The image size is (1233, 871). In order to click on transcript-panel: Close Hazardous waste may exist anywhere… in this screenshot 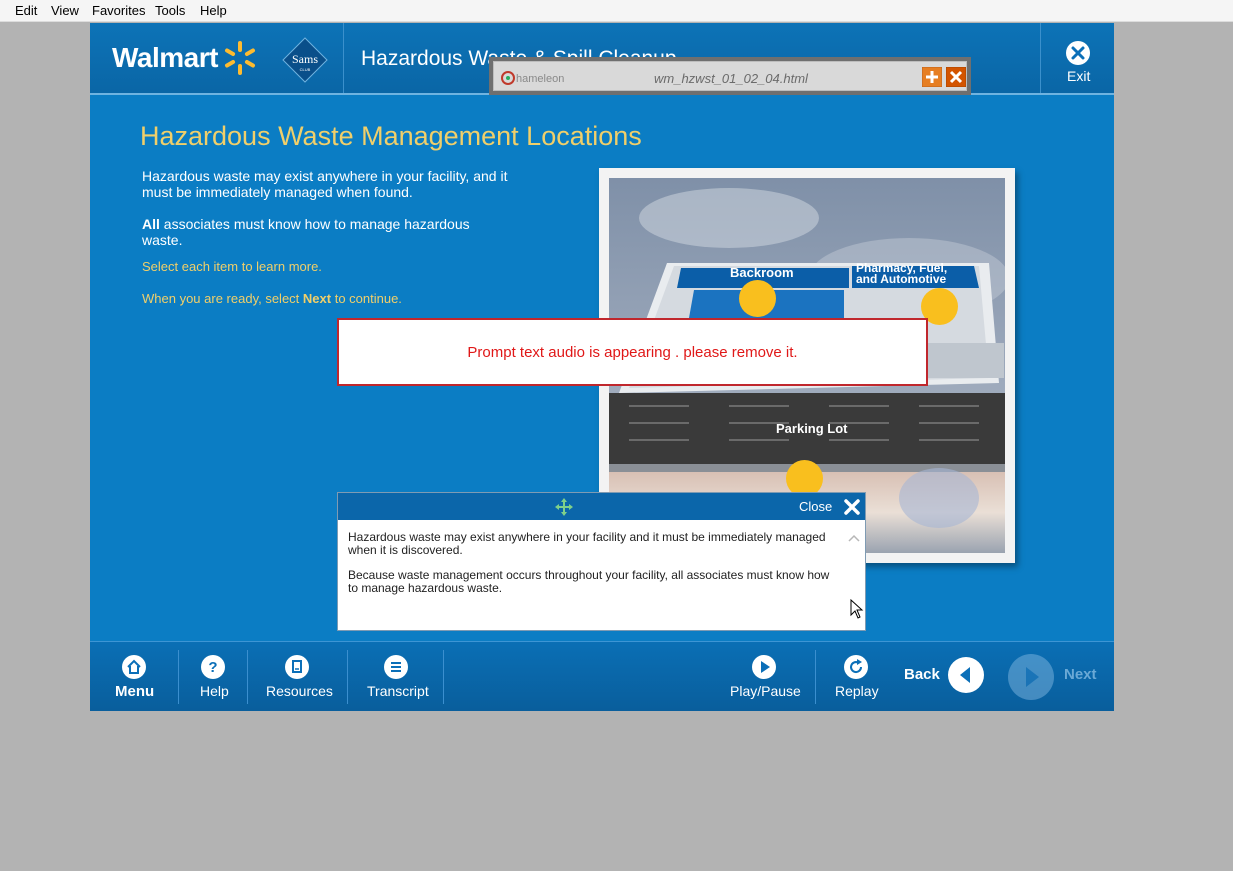, I will do `click(601, 561)`.